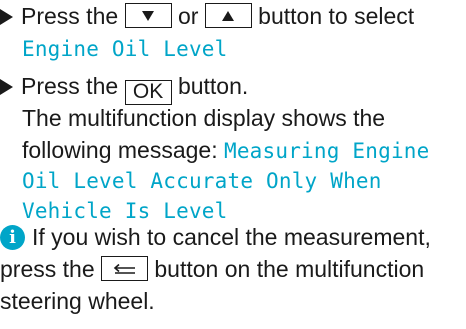 Image resolution: width=466 pixels, height=329 pixels. Describe the element at coordinates (124, 87) in the screenshot. I see `step-2: Press the OK button.` at that location.